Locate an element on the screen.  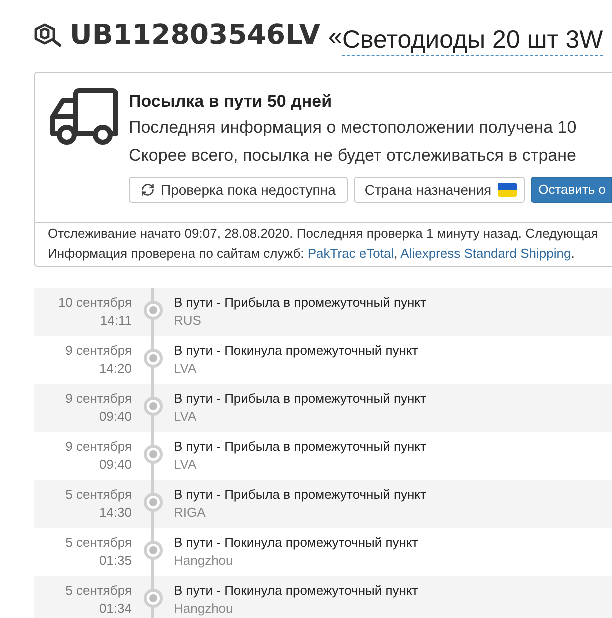
leave-feedback-button: Оставить о is located at coordinates (571, 190).